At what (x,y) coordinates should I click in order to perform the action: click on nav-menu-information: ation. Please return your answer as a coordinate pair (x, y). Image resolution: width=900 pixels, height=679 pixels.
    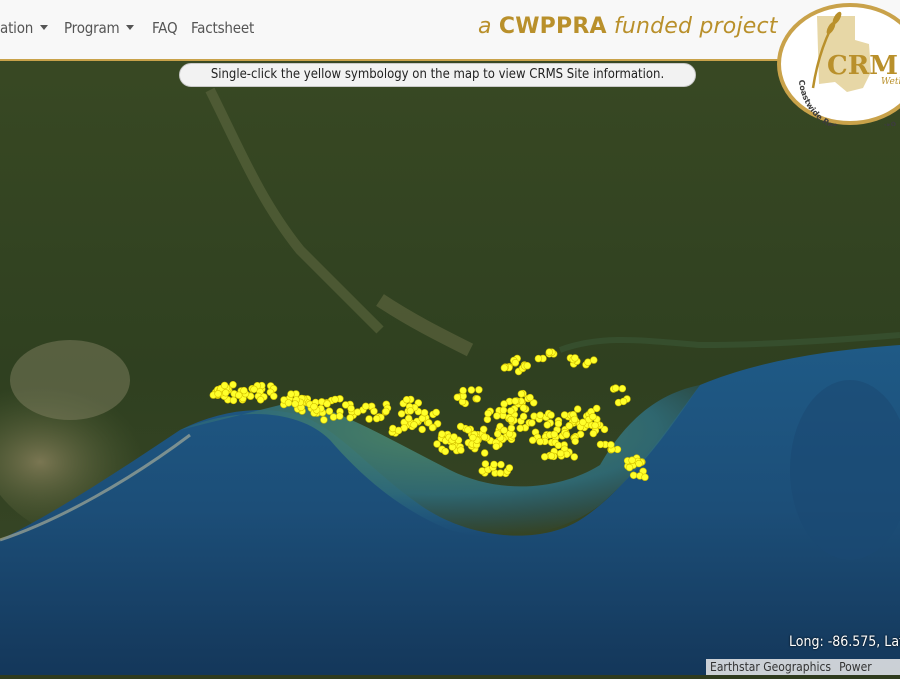
    Looking at the image, I should click on (24, 28).